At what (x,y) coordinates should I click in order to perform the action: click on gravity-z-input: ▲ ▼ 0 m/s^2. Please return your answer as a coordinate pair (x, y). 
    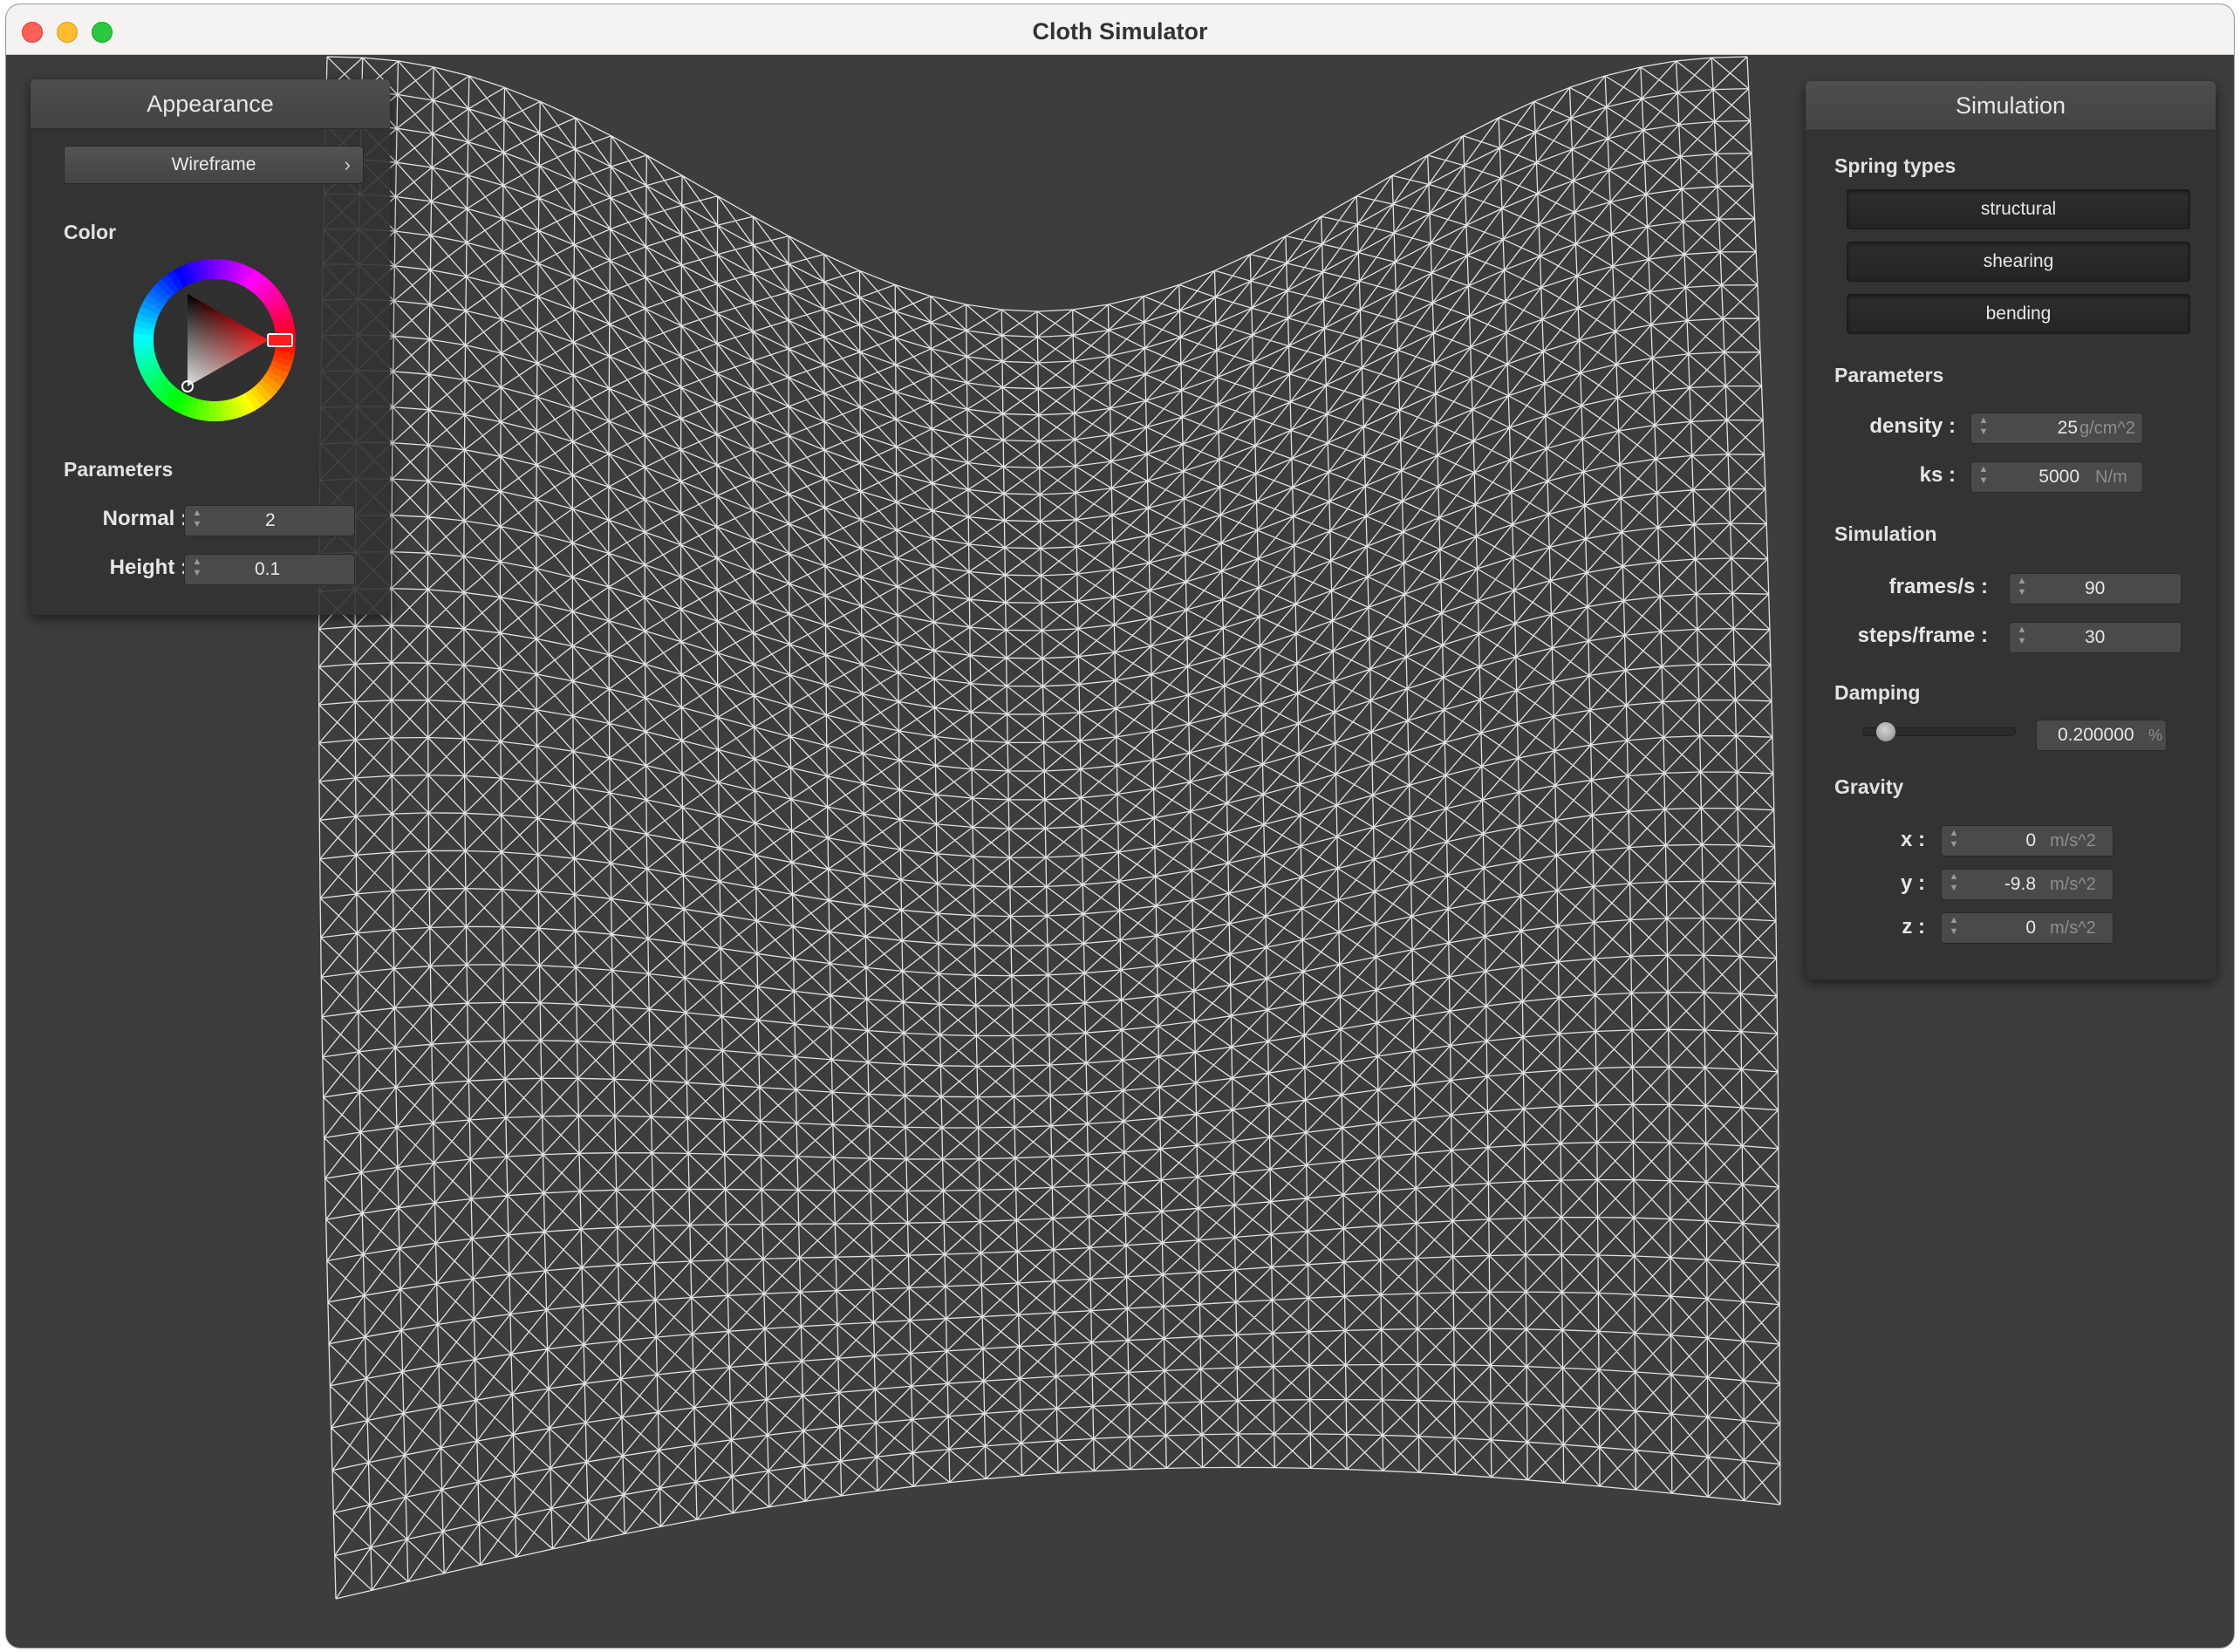
    Looking at the image, I should click on (2027, 928).